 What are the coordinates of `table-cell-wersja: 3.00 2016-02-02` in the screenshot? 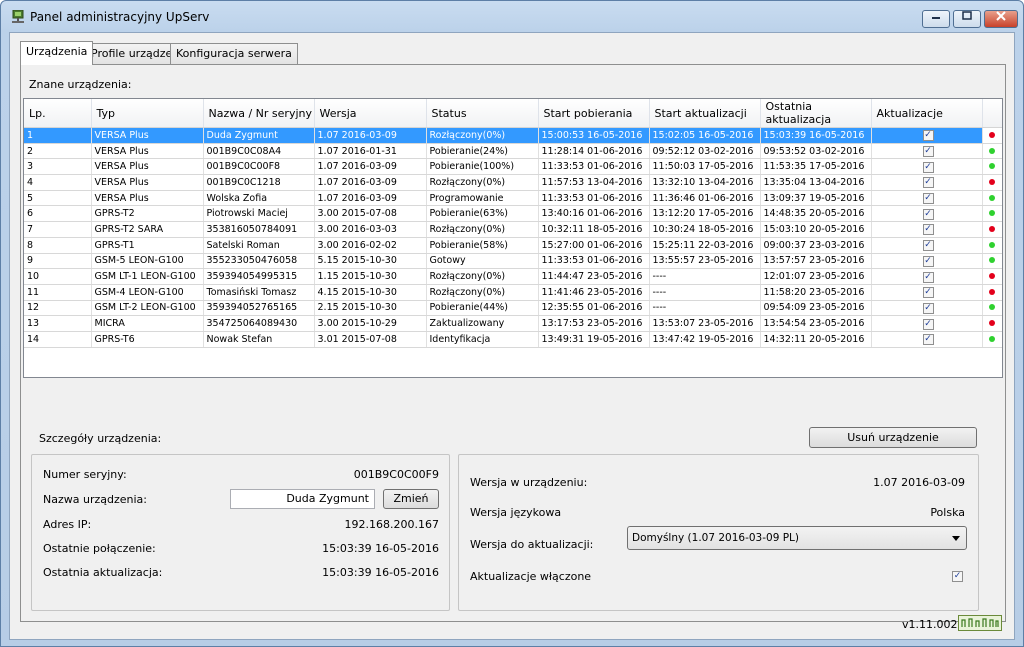 It's located at (370, 245).